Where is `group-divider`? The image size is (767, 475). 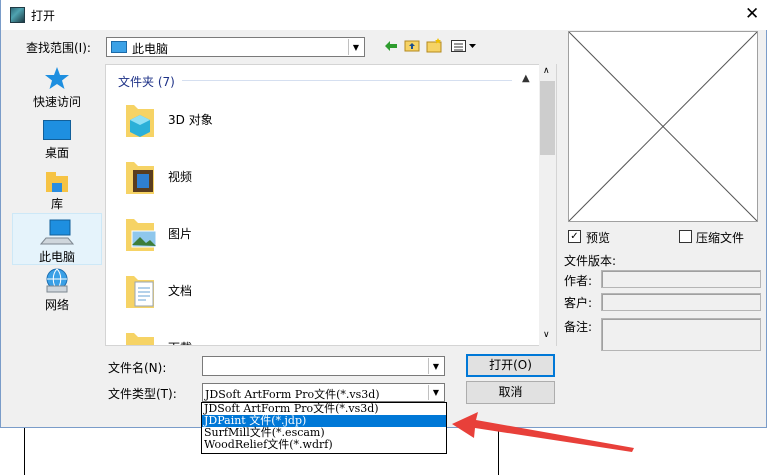 group-divider is located at coordinates (347, 80).